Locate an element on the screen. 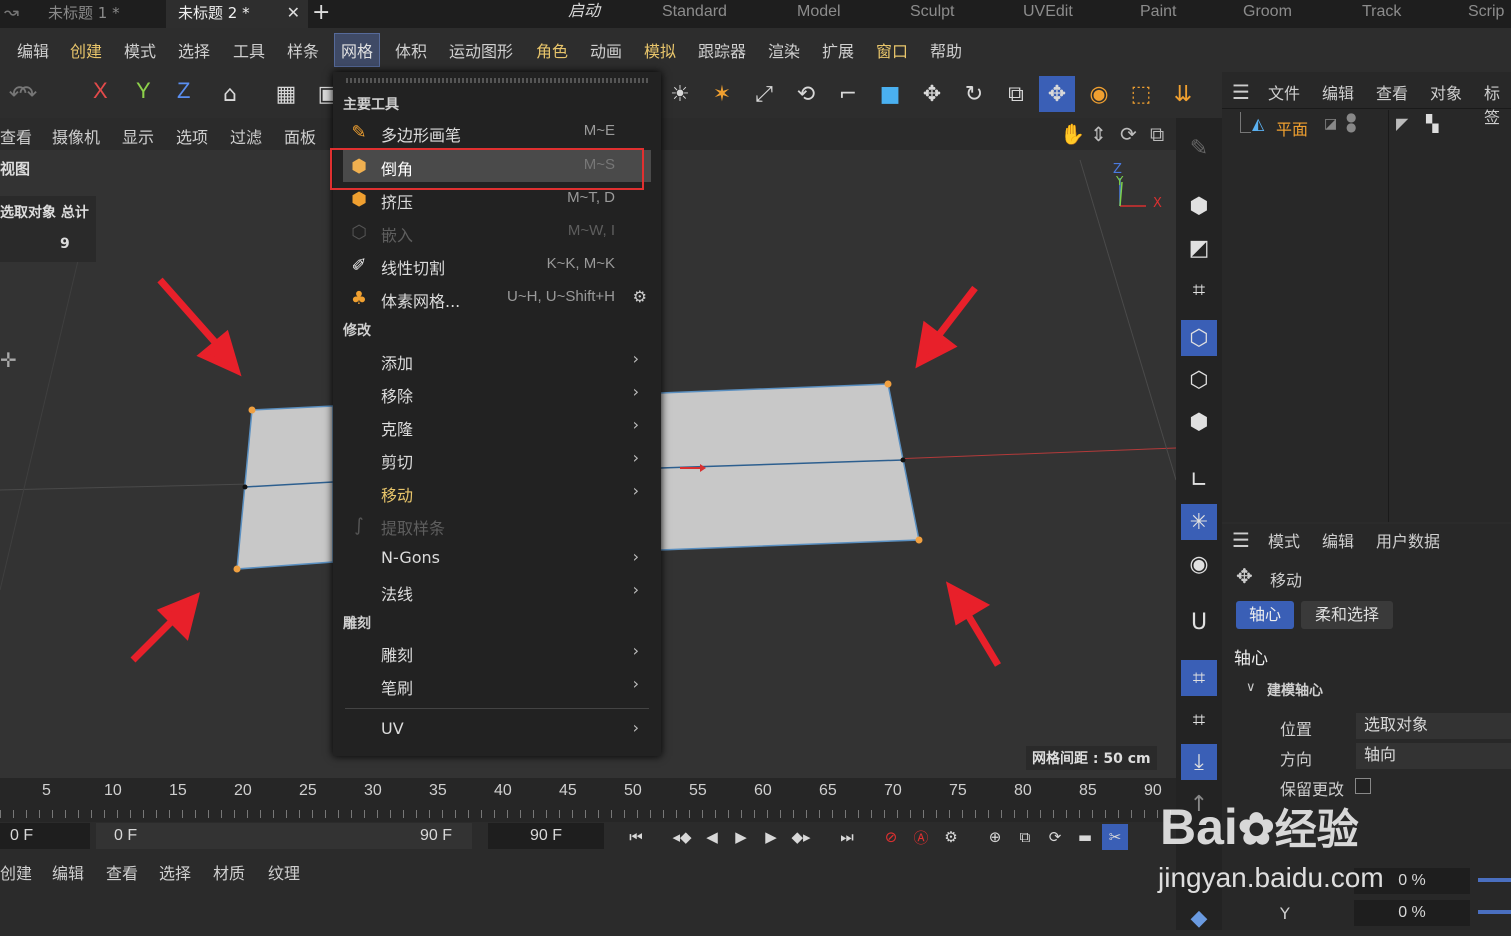  object-menu-view: 查看 is located at coordinates (1392, 92).